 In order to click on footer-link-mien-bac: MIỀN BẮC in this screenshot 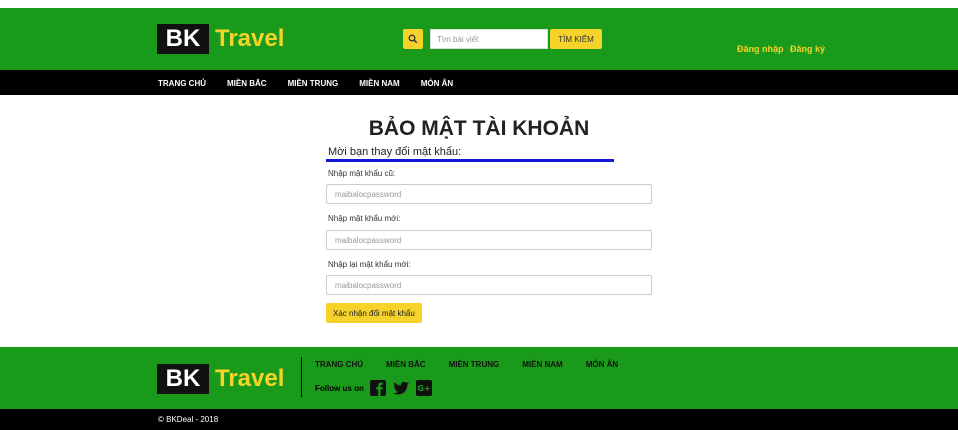, I will do `click(406, 364)`.